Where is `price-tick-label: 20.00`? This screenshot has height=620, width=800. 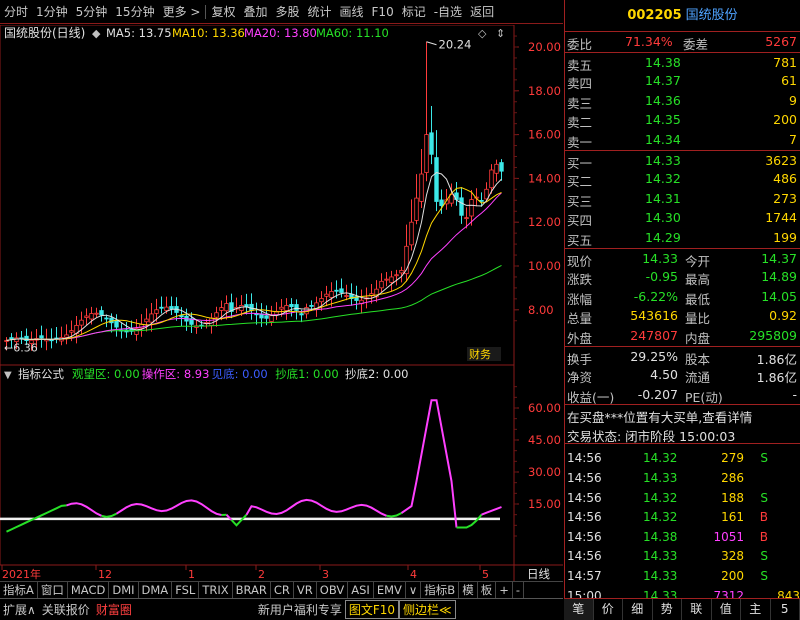 price-tick-label: 20.00 is located at coordinates (544, 47).